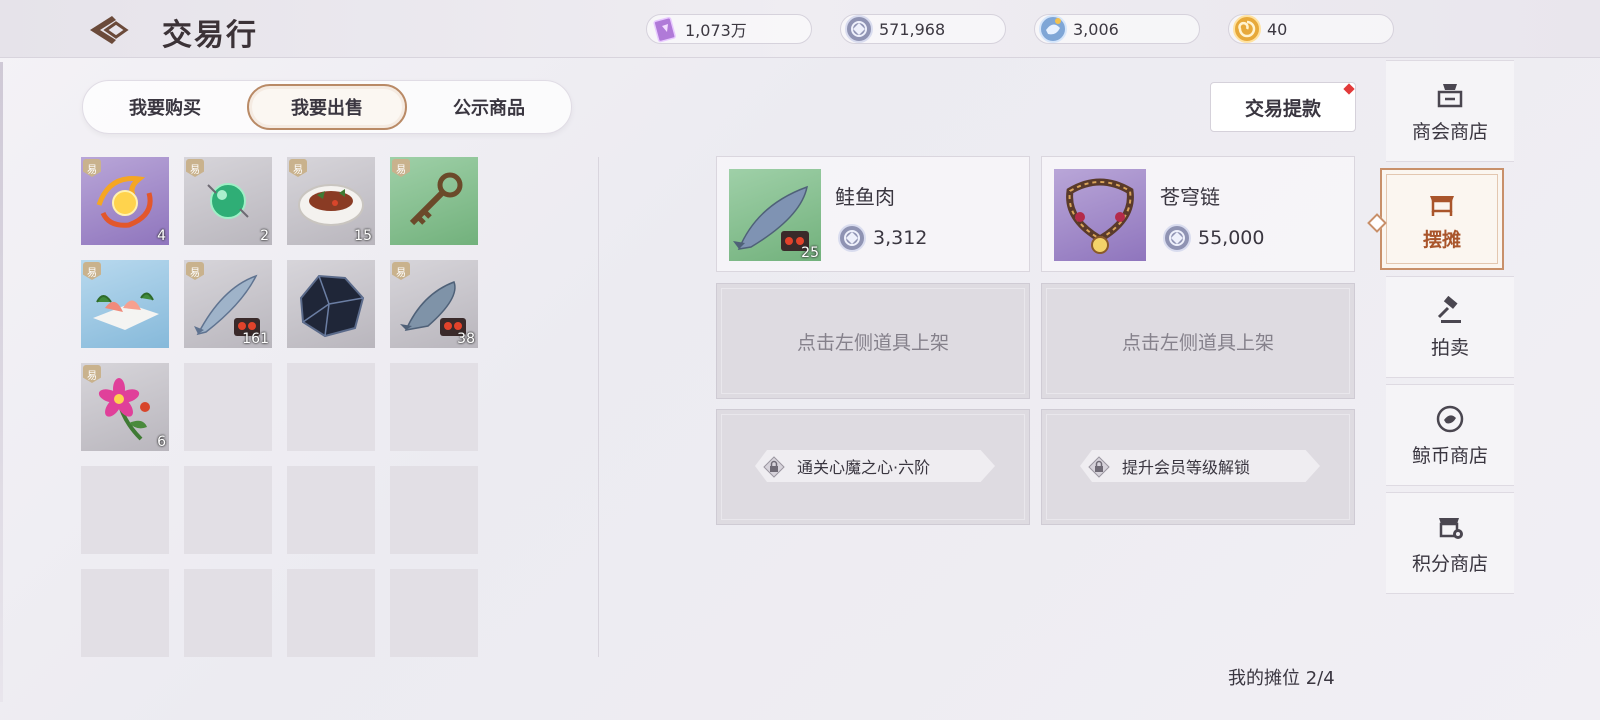  Describe the element at coordinates (1442, 203) in the screenshot. I see `stall-icon` at that location.